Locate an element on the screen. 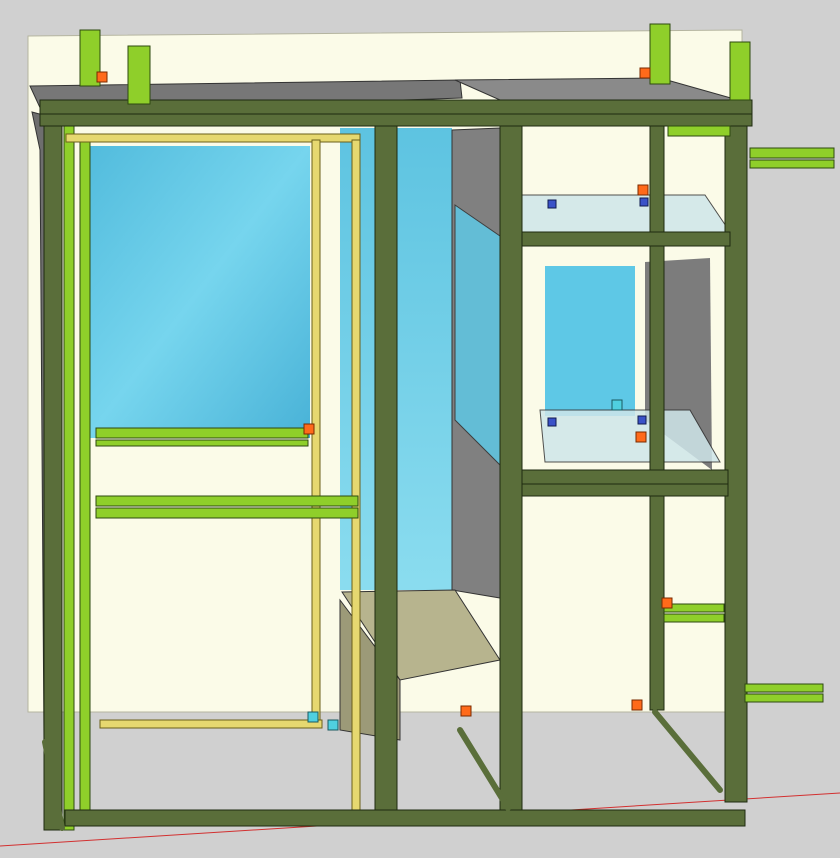 This screenshot has width=840, height=858. right-glass-panel is located at coordinates (590, 341).